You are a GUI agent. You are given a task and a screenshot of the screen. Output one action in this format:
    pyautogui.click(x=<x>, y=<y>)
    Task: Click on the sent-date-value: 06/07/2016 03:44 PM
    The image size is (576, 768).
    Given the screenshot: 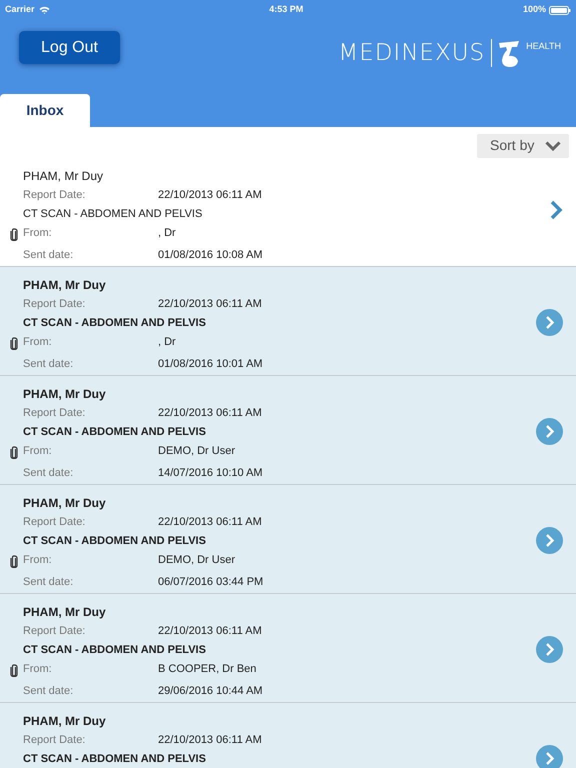 What is the action you would take?
    pyautogui.click(x=211, y=582)
    